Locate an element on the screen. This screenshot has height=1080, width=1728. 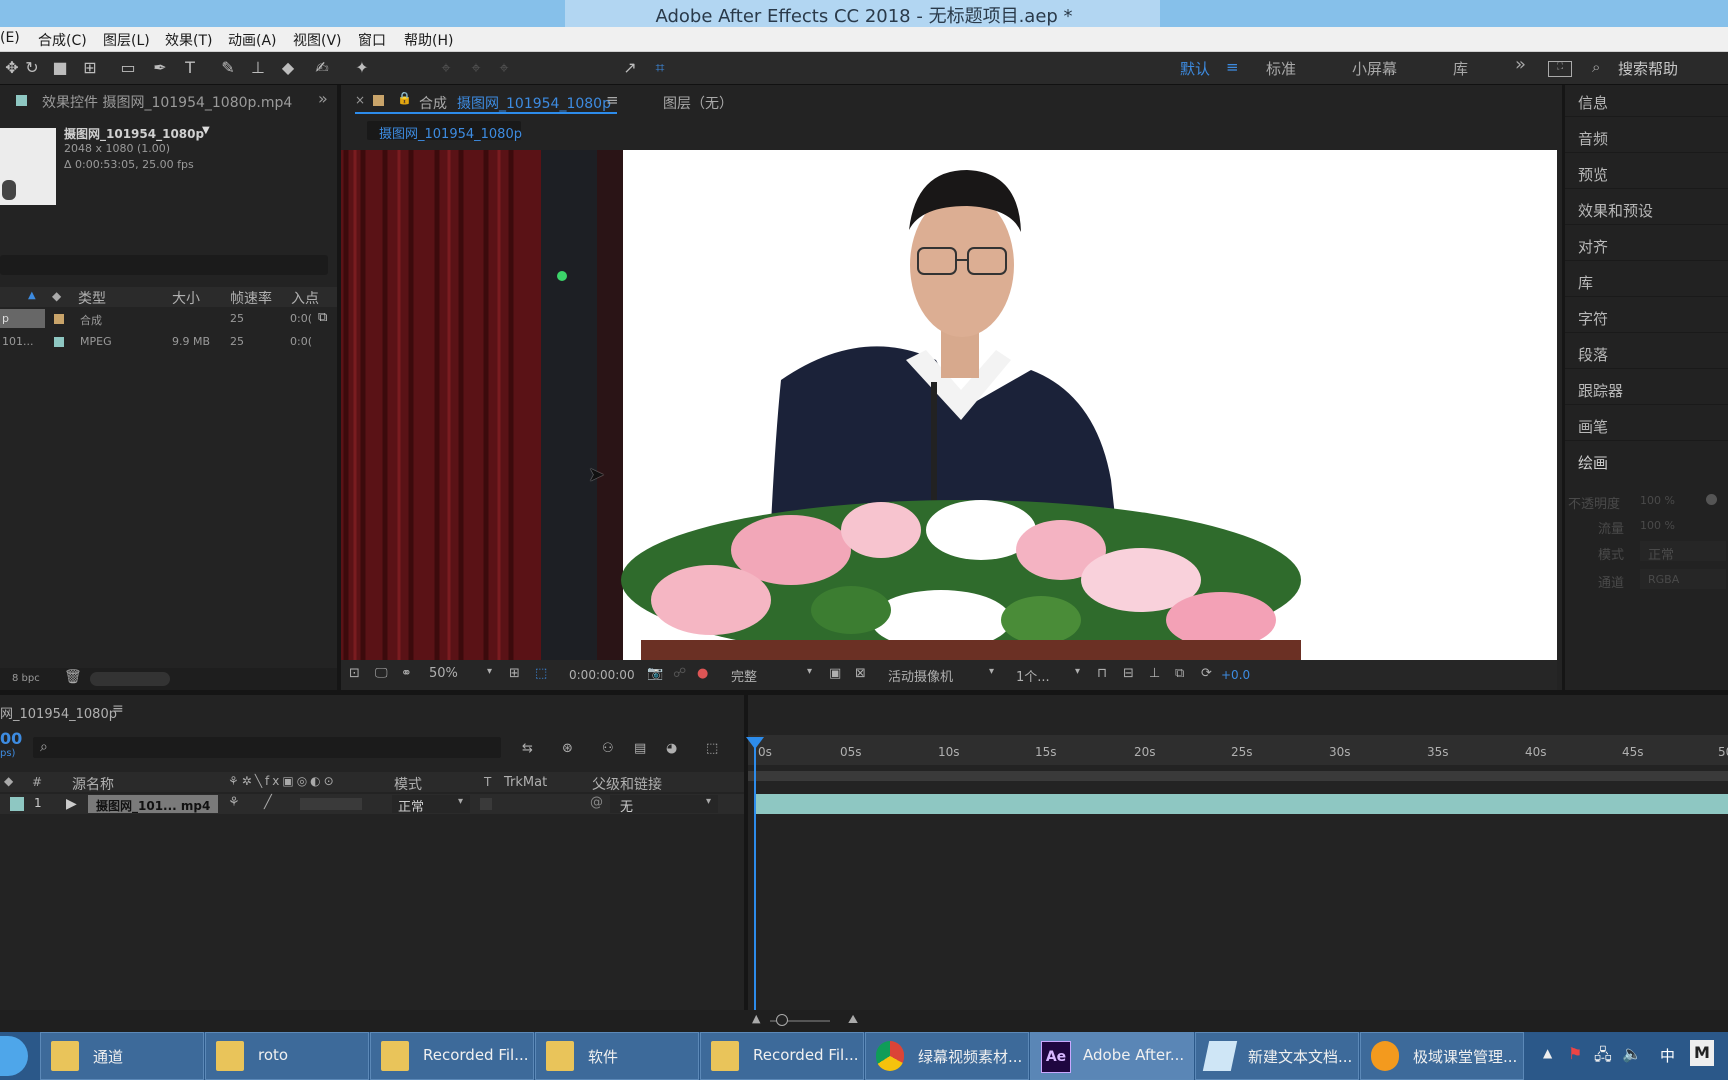
preserve-transparency-checkbox is located at coordinates (486, 804).